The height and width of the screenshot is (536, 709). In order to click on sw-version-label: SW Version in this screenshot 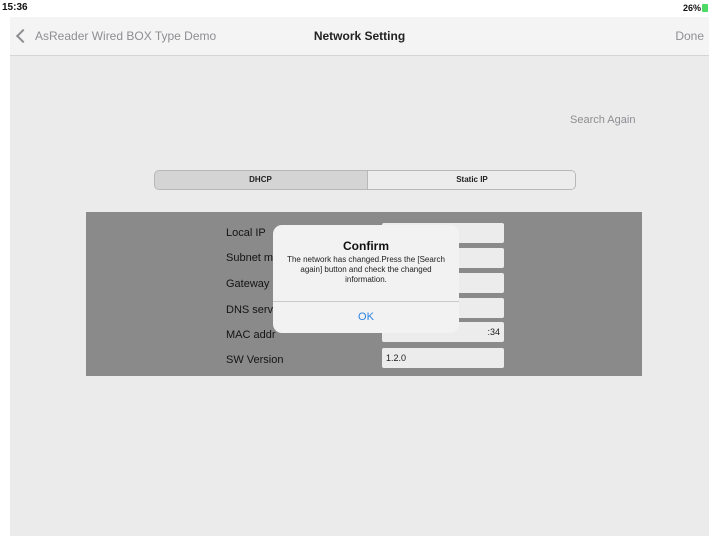, I will do `click(255, 360)`.